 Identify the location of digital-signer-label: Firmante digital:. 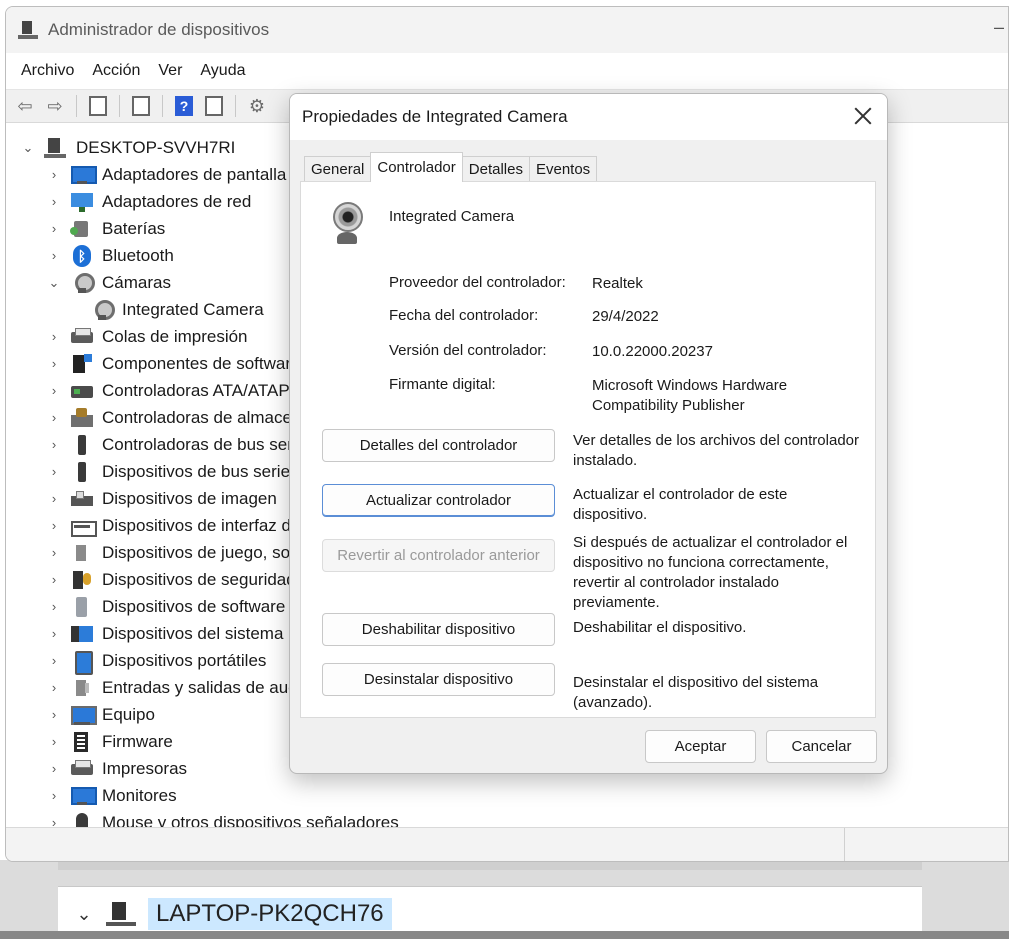
(442, 384).